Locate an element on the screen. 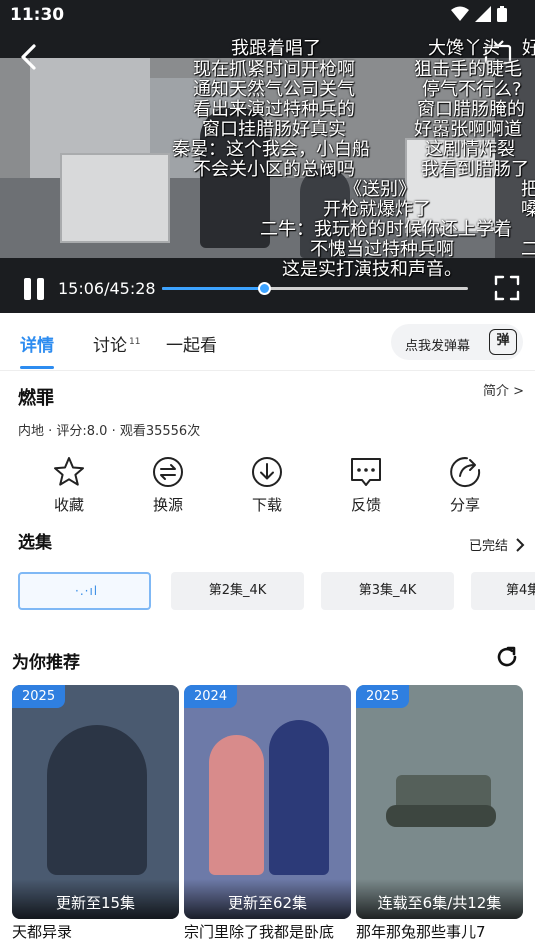 Image resolution: width=535 pixels, height=951 pixels. tab-discuss: 讨论 11 is located at coordinates (116, 343).